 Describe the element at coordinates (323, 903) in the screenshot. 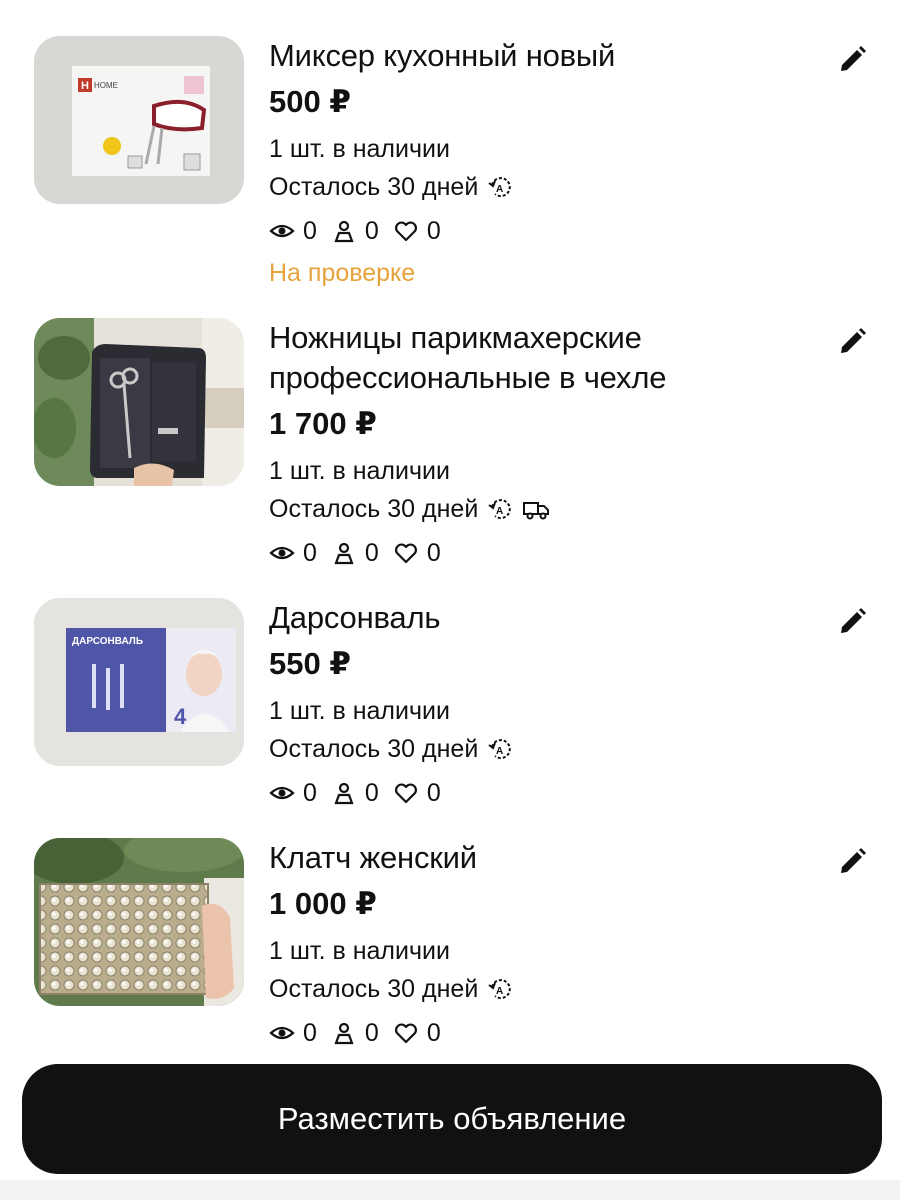

I see `listing-price: 1 000 ₽` at that location.